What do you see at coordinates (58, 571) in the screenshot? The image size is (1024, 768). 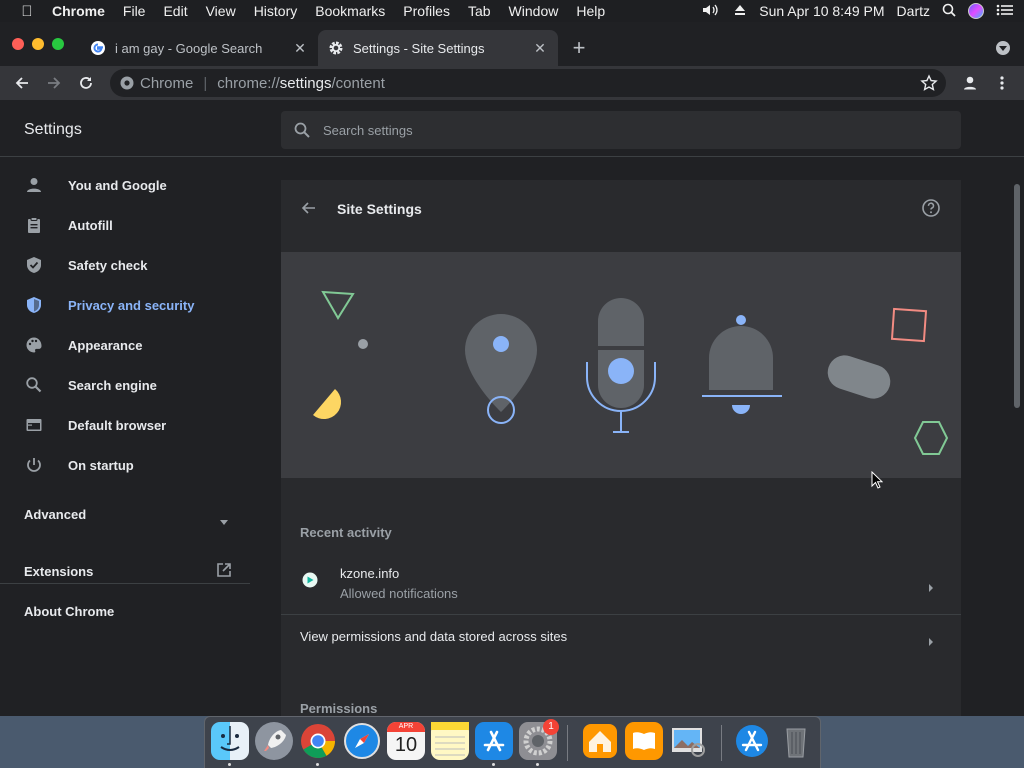 I see `sidebar-extensions: Extensions` at bounding box center [58, 571].